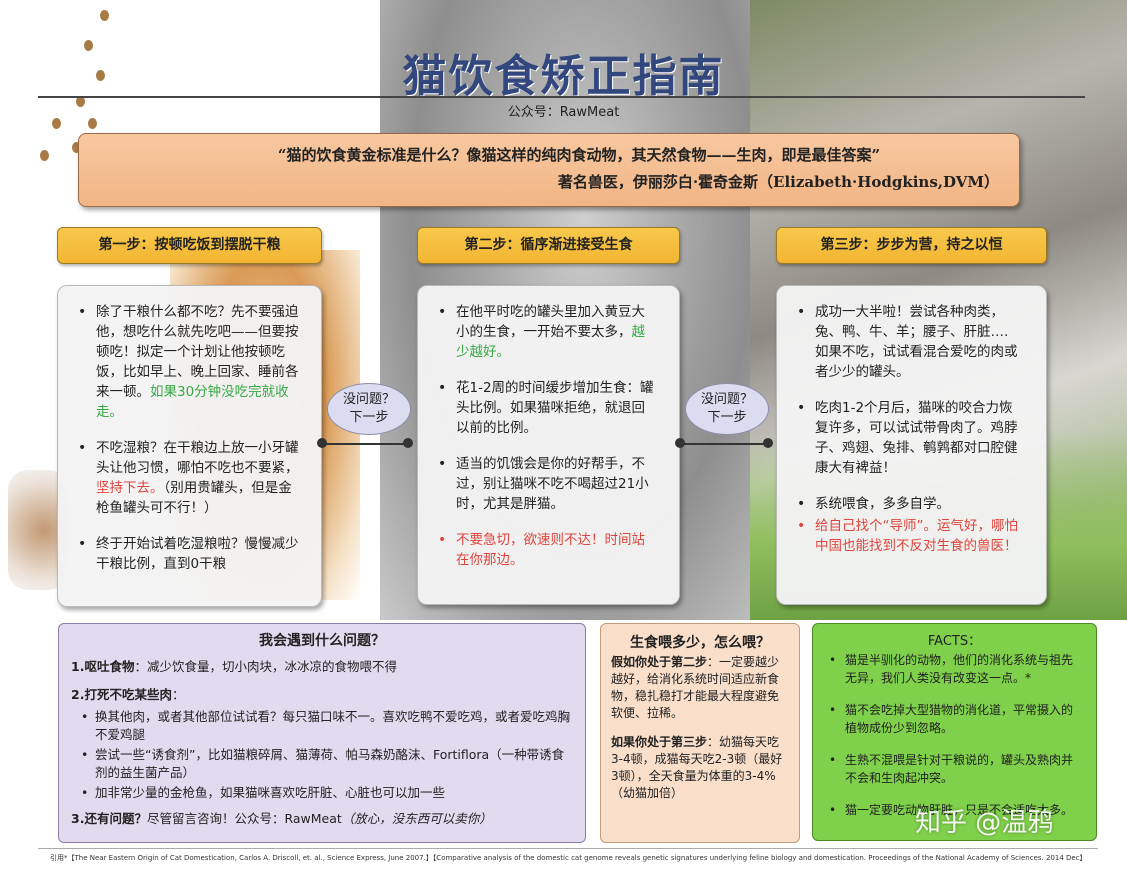  Describe the element at coordinates (984, 823) in the screenshot. I see `watermark: 知乎 @温鸦` at that location.